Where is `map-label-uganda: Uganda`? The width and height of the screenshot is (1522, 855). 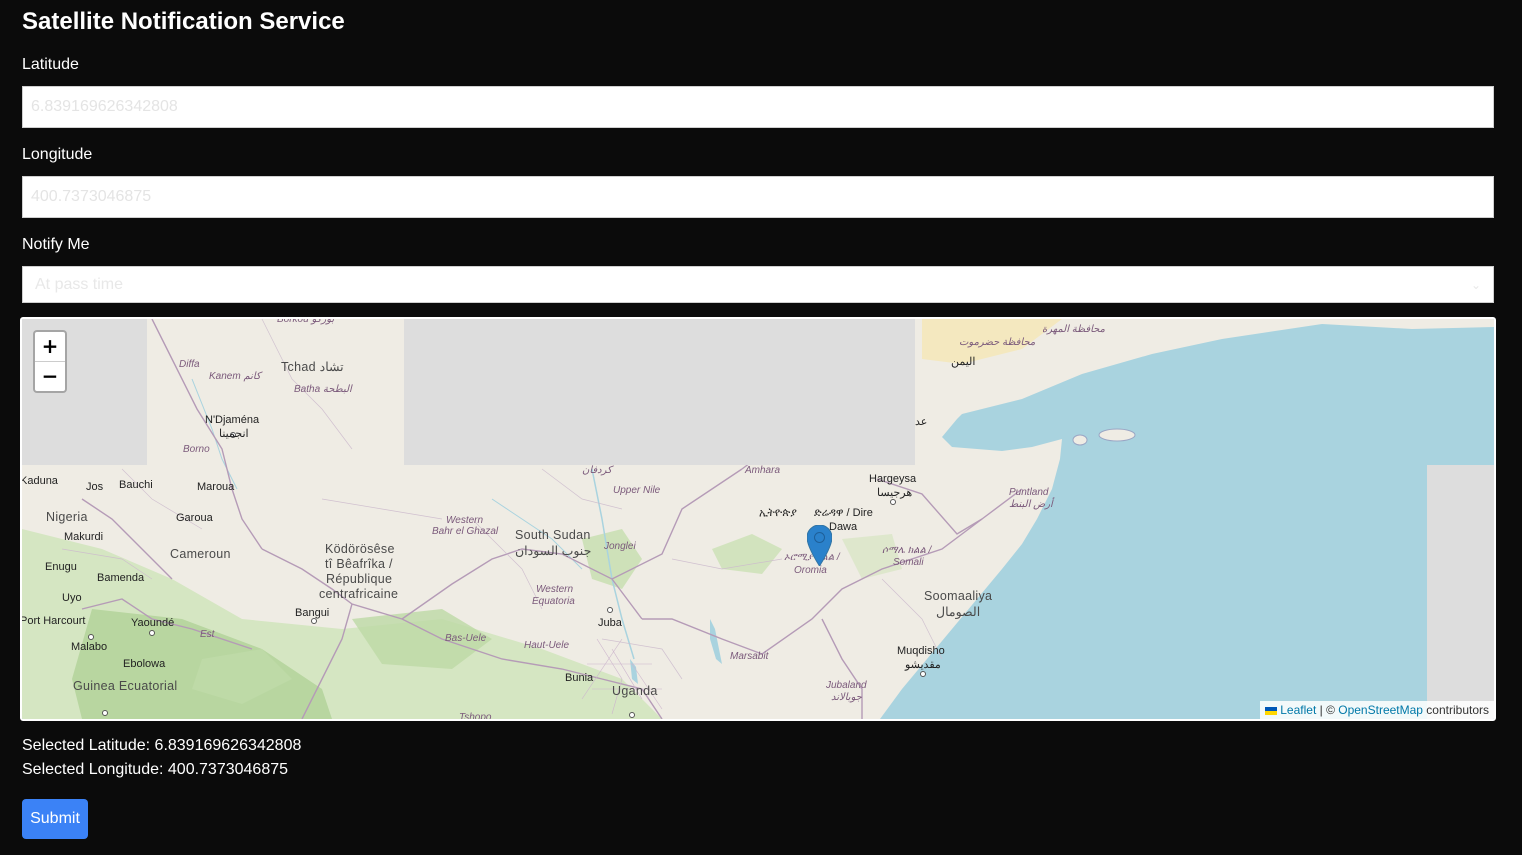
map-label-uganda: Uganda is located at coordinates (635, 691).